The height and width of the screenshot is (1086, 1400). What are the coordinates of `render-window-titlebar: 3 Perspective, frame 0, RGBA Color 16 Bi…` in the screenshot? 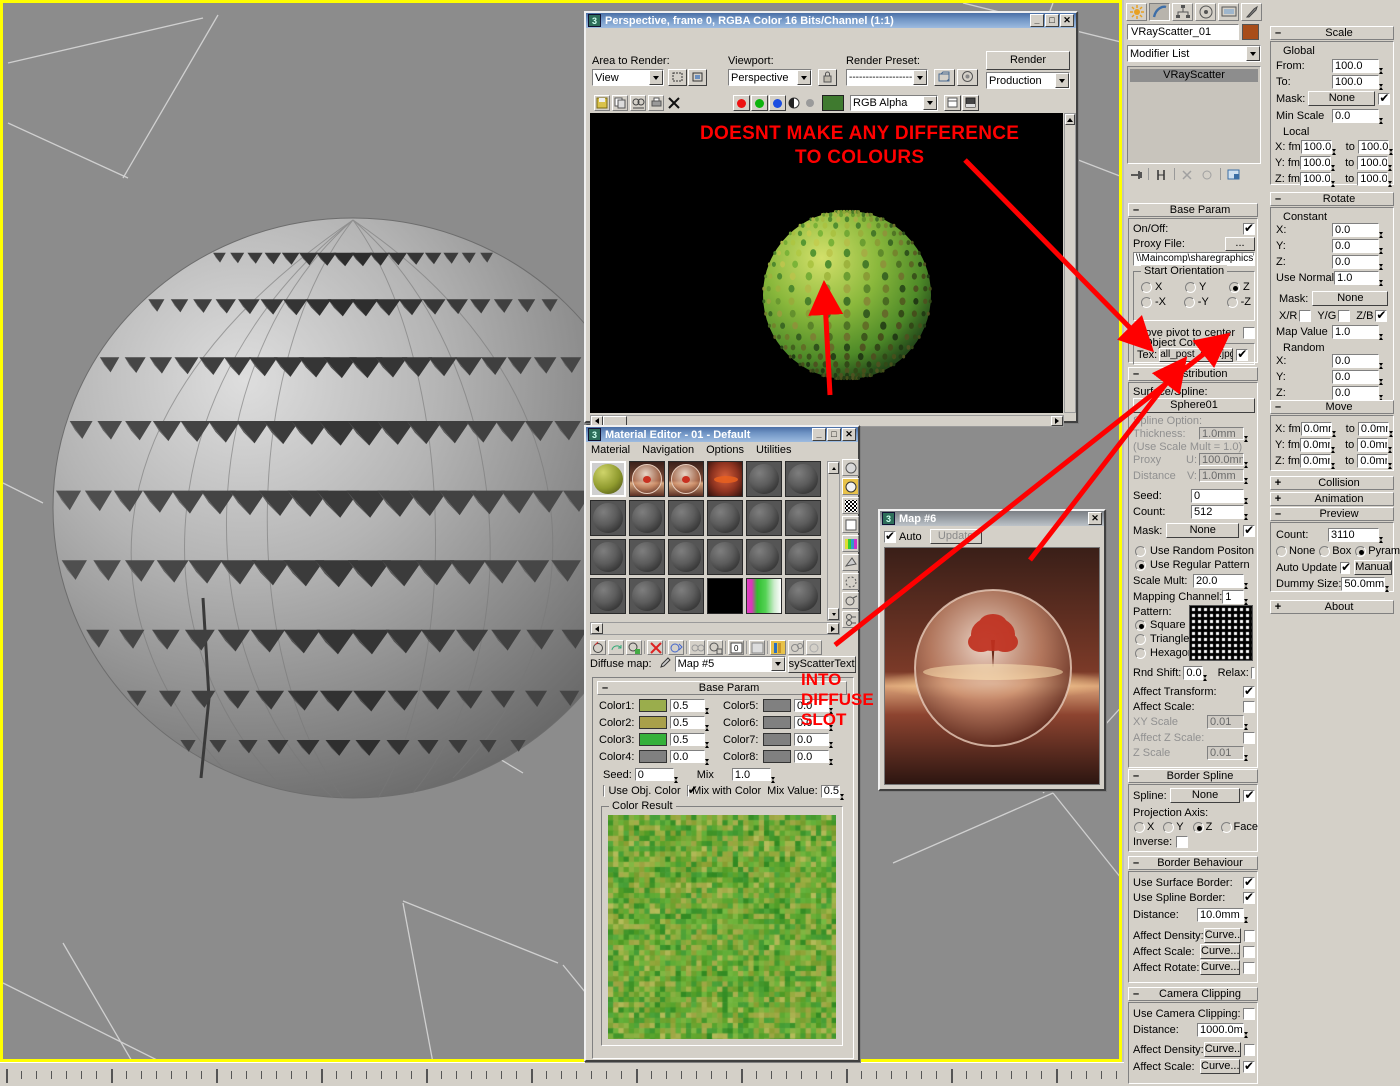 It's located at (831, 20).